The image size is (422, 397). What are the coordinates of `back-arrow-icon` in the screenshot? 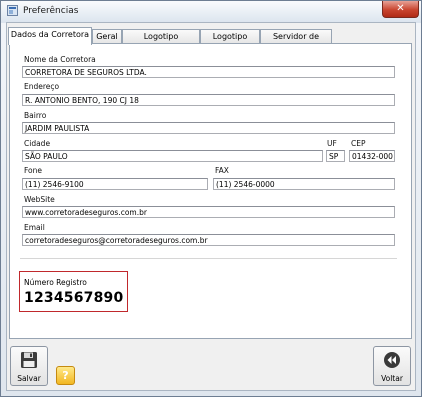 It's located at (392, 361).